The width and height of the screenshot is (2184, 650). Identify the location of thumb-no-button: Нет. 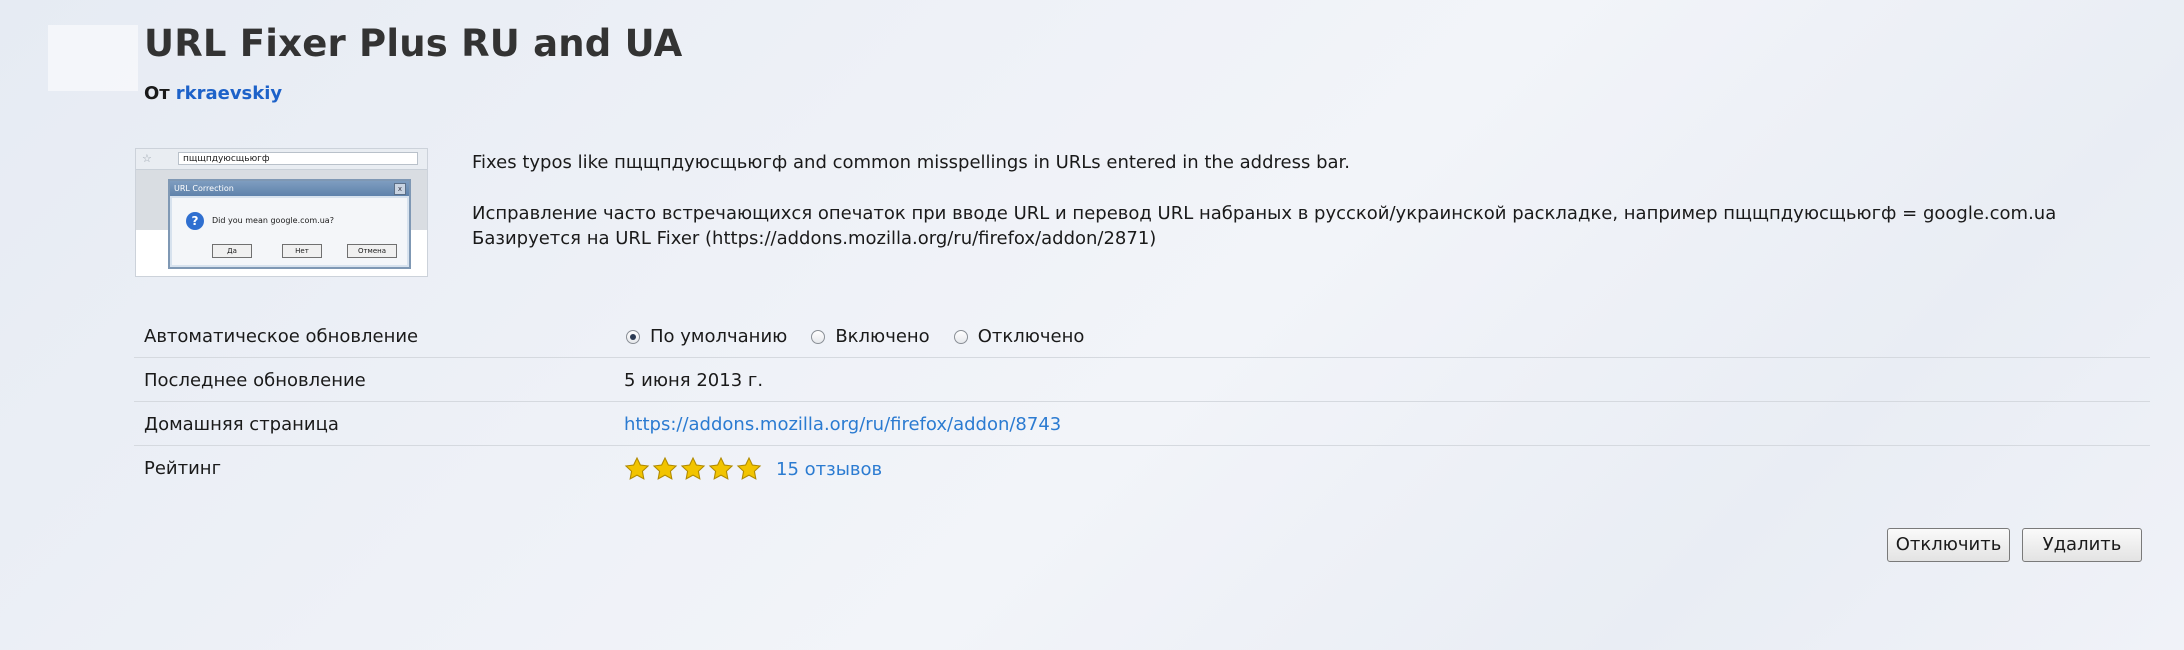
(302, 251).